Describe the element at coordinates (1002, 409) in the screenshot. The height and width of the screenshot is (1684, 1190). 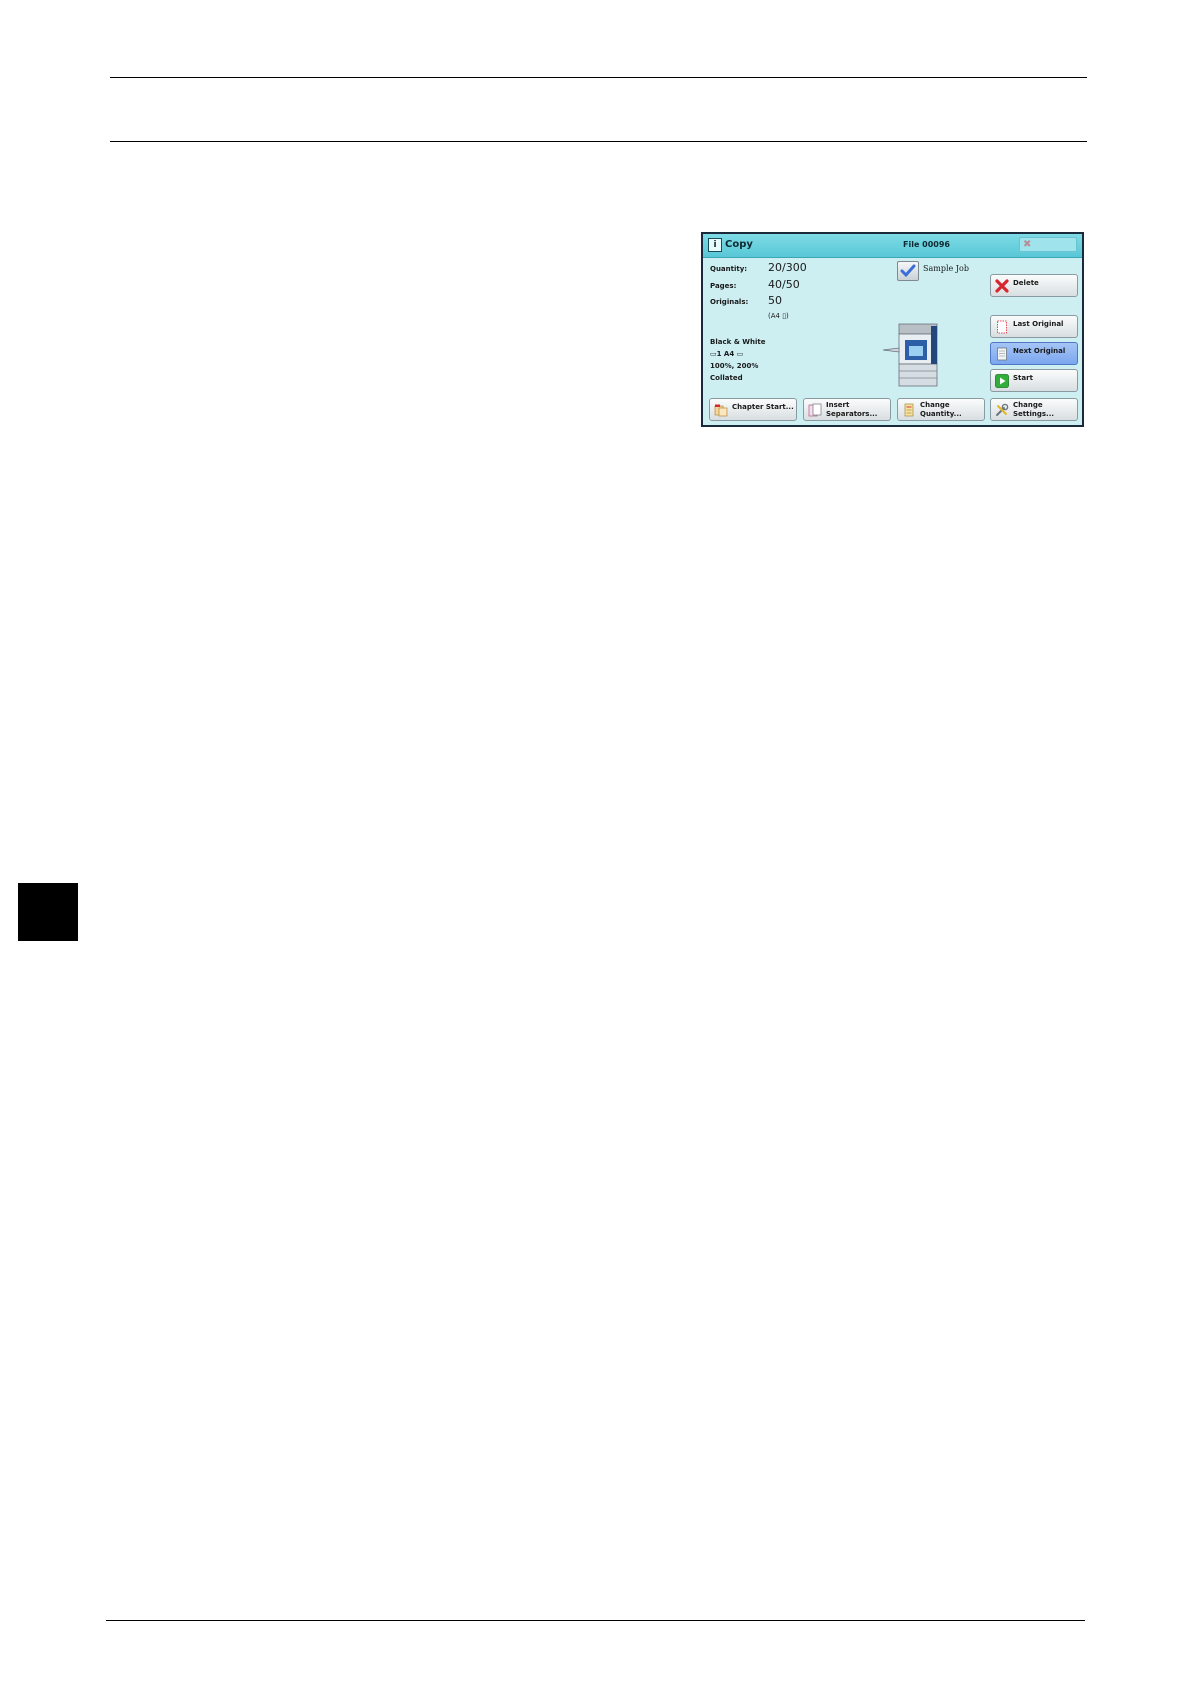
I see `settings-icon` at that location.